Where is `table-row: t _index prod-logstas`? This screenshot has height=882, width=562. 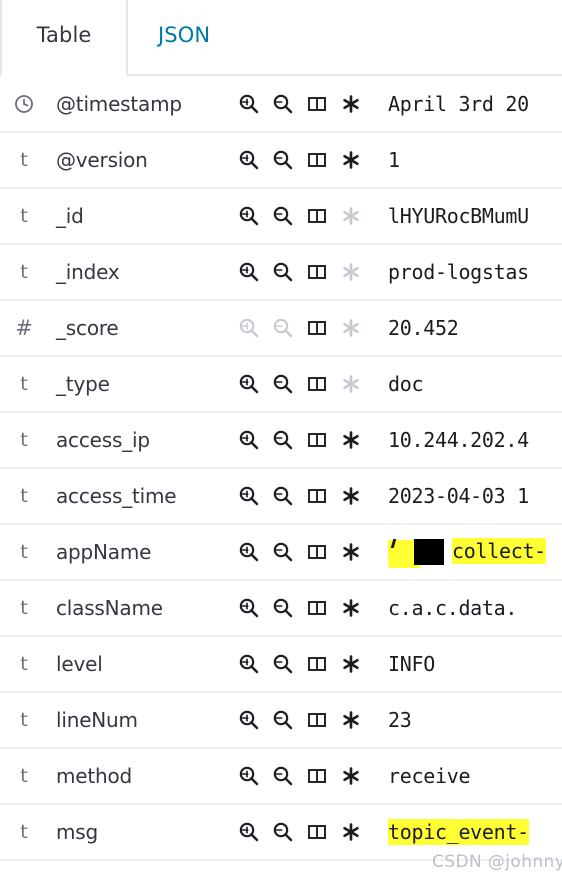
table-row: t _index prod-logstas is located at coordinates (281, 272).